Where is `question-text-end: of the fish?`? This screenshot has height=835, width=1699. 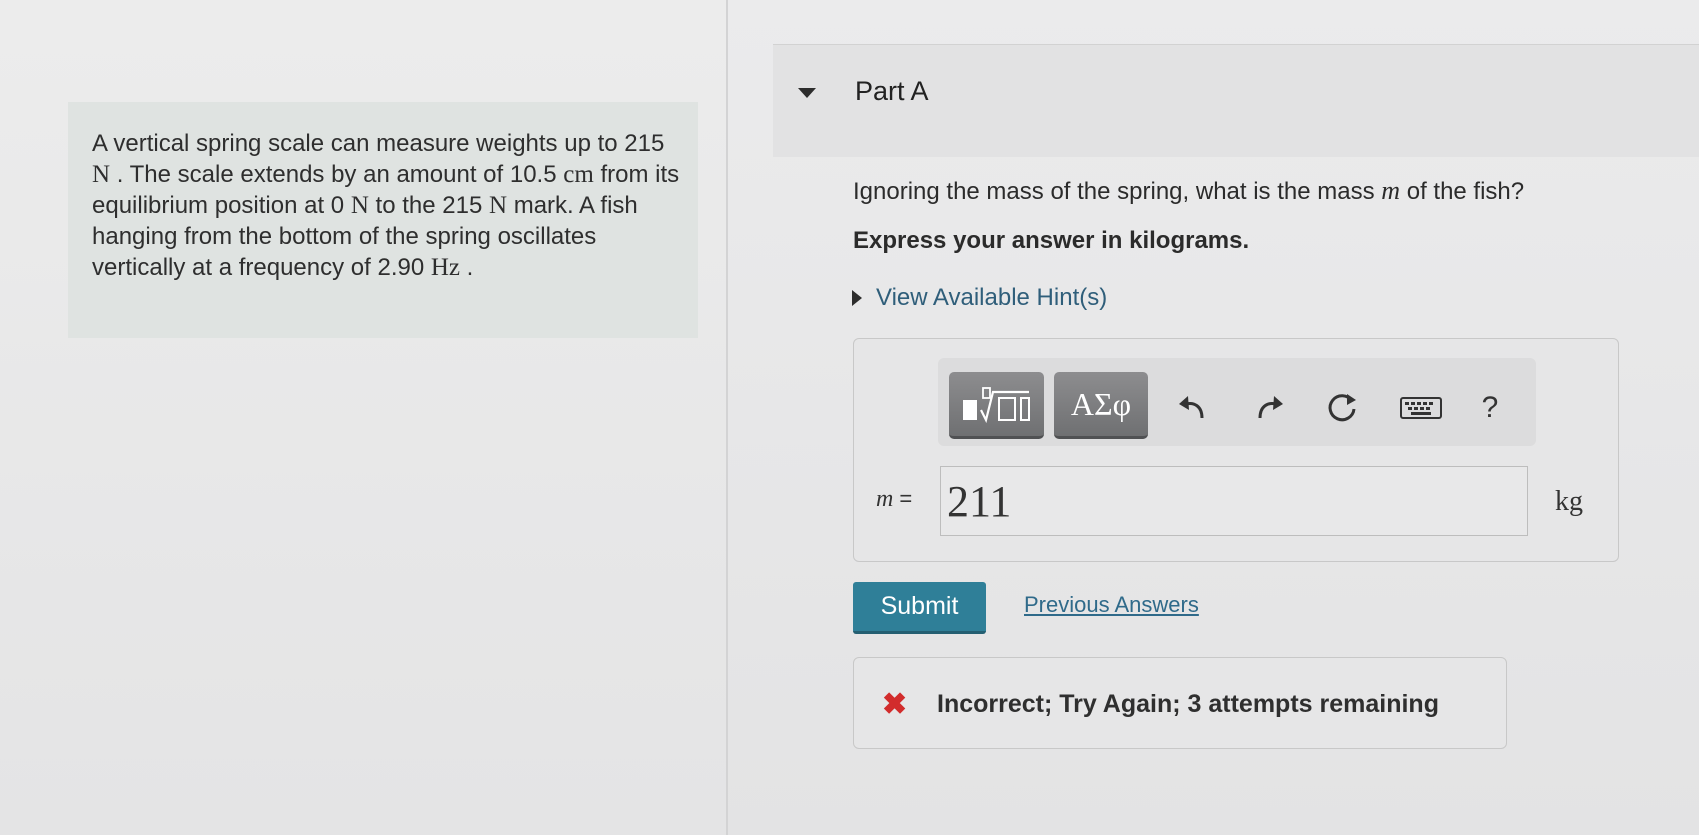 question-text-end: of the fish? is located at coordinates (1462, 191).